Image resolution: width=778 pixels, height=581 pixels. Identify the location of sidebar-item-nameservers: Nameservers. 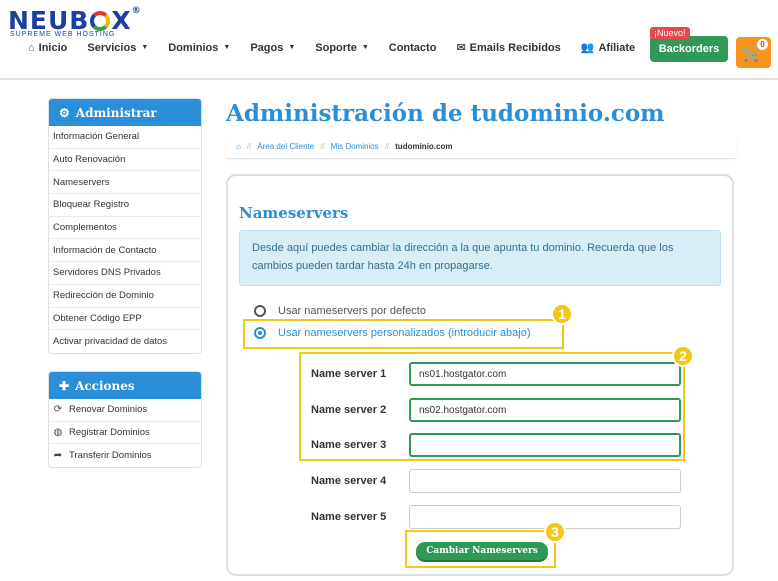
(125, 183).